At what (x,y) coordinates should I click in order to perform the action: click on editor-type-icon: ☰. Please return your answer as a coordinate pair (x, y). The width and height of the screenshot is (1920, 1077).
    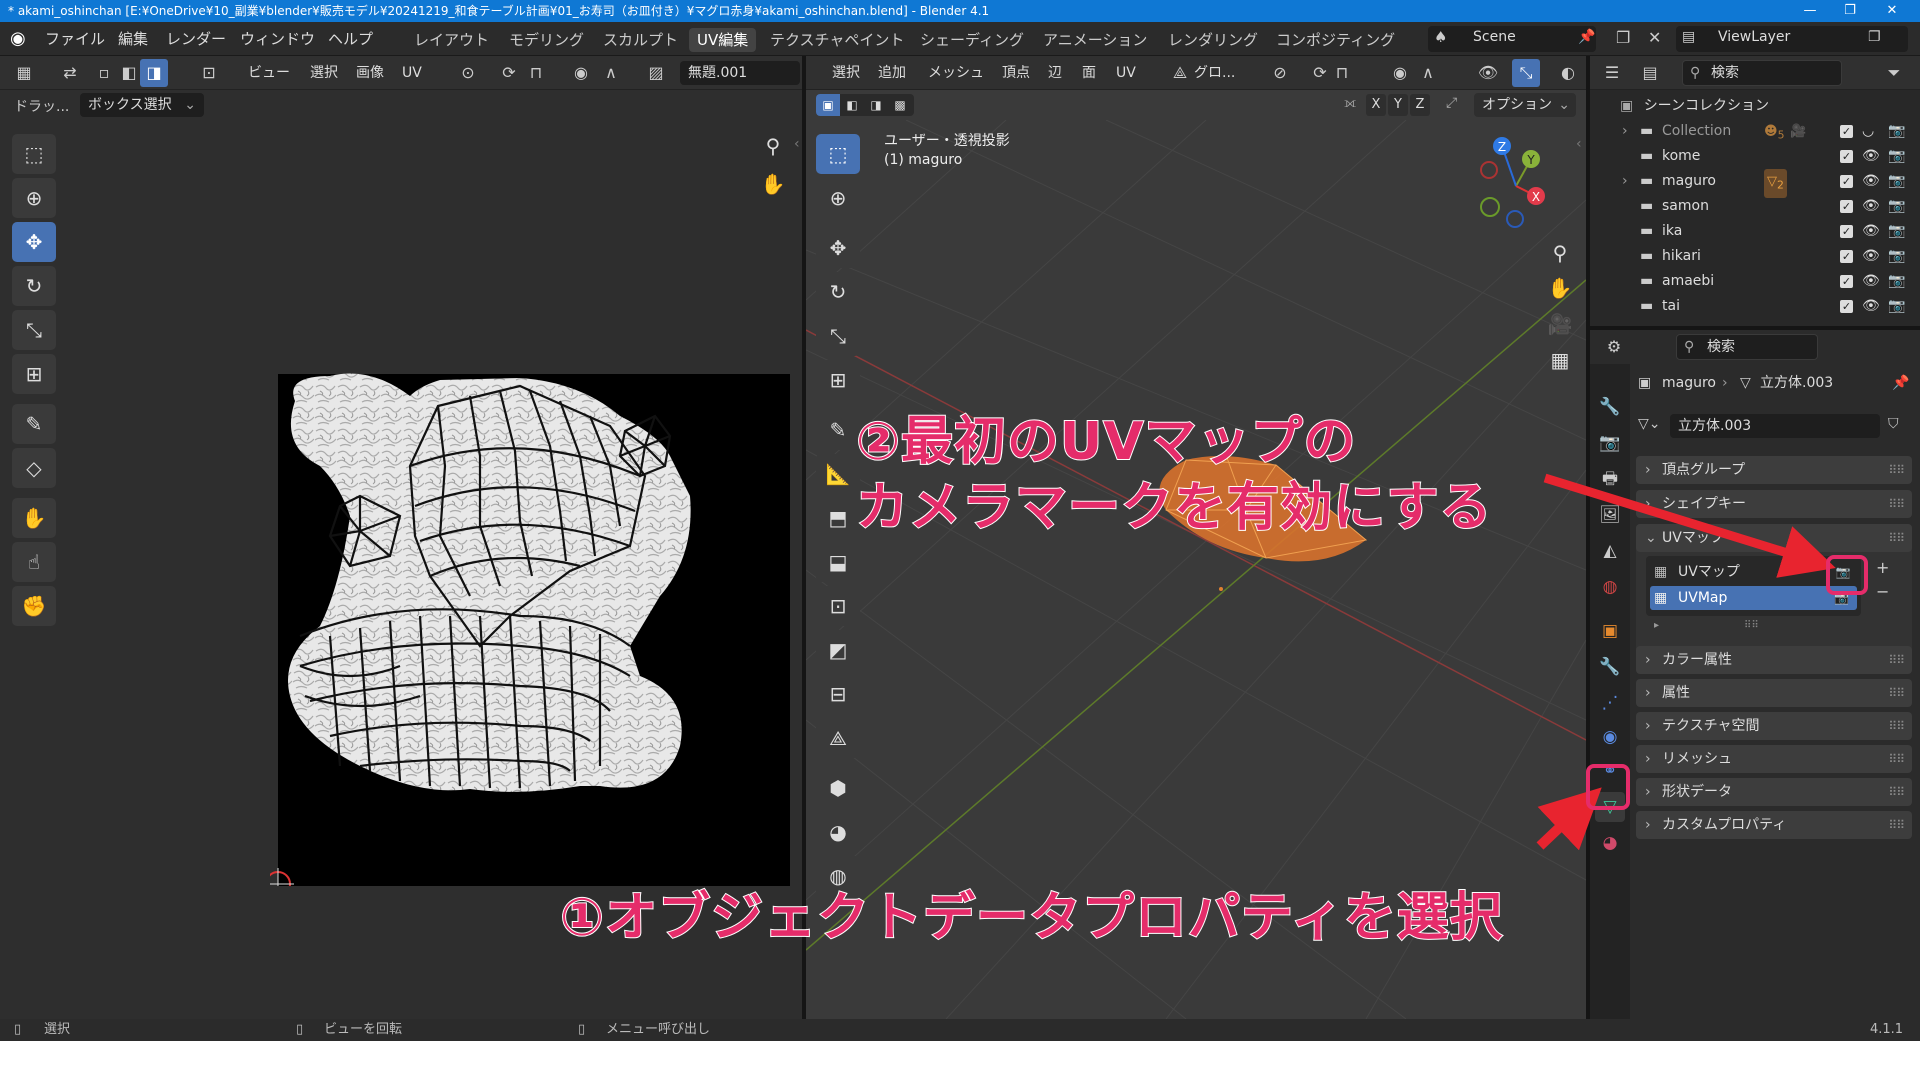
    Looking at the image, I should click on (1612, 73).